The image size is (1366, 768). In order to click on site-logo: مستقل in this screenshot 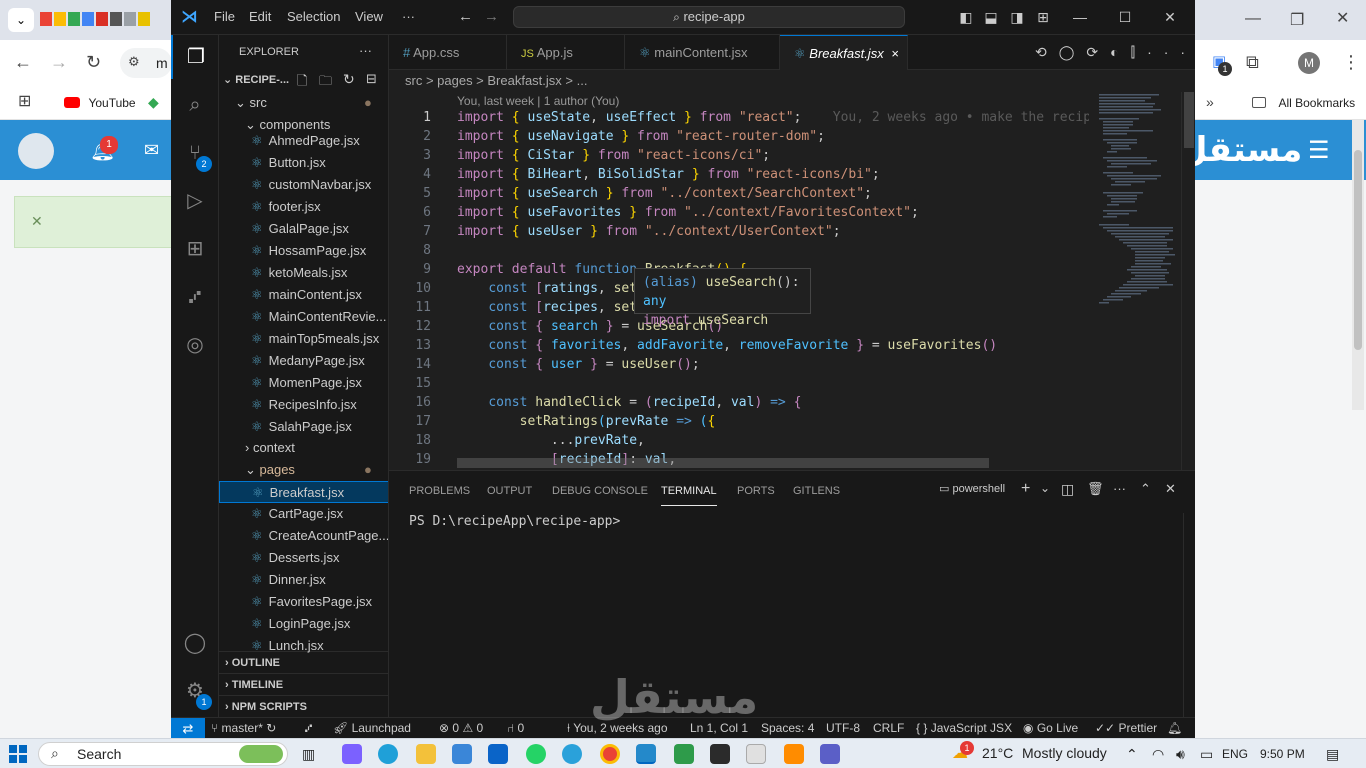, I will do `click(1240, 150)`.